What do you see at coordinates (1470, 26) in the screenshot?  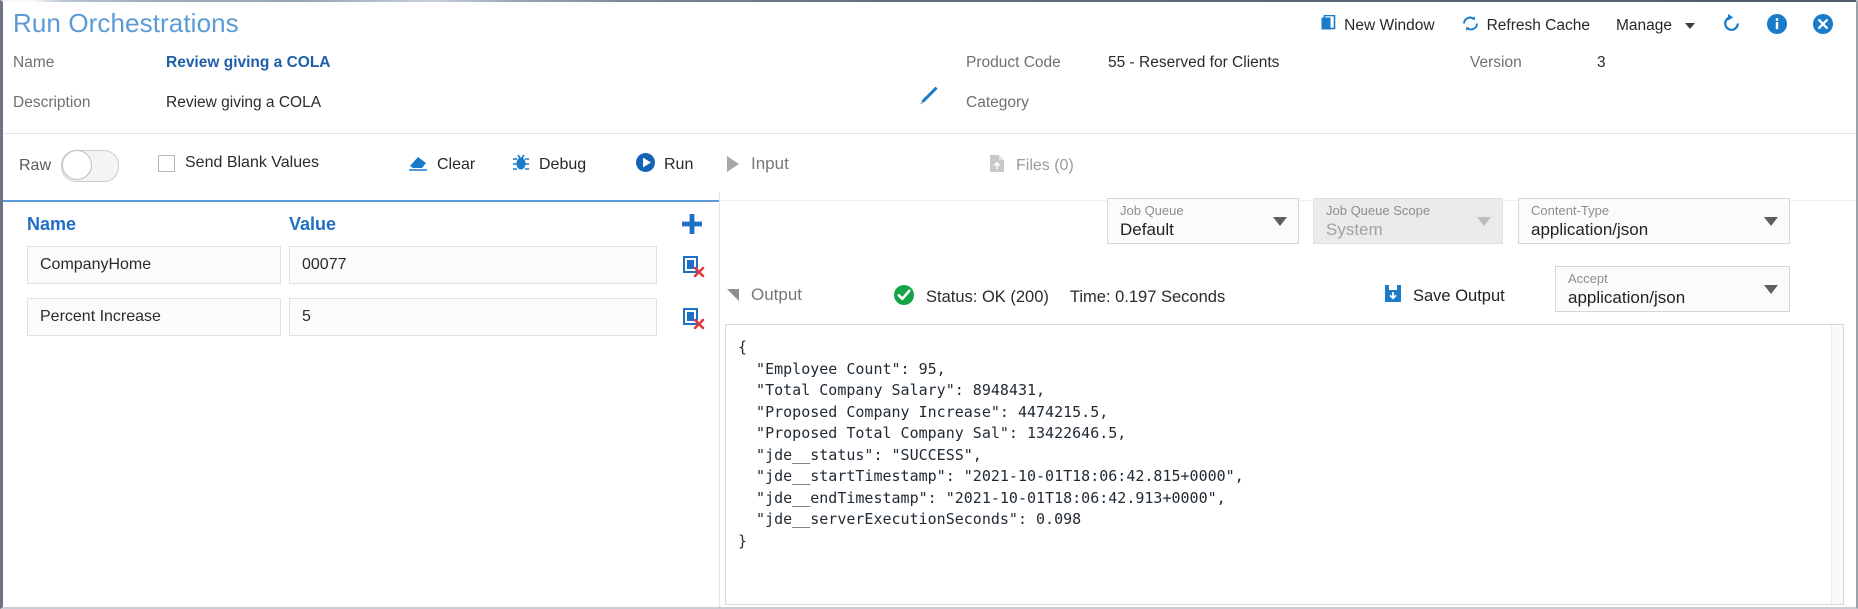 I see `refresh-cache-icon` at bounding box center [1470, 26].